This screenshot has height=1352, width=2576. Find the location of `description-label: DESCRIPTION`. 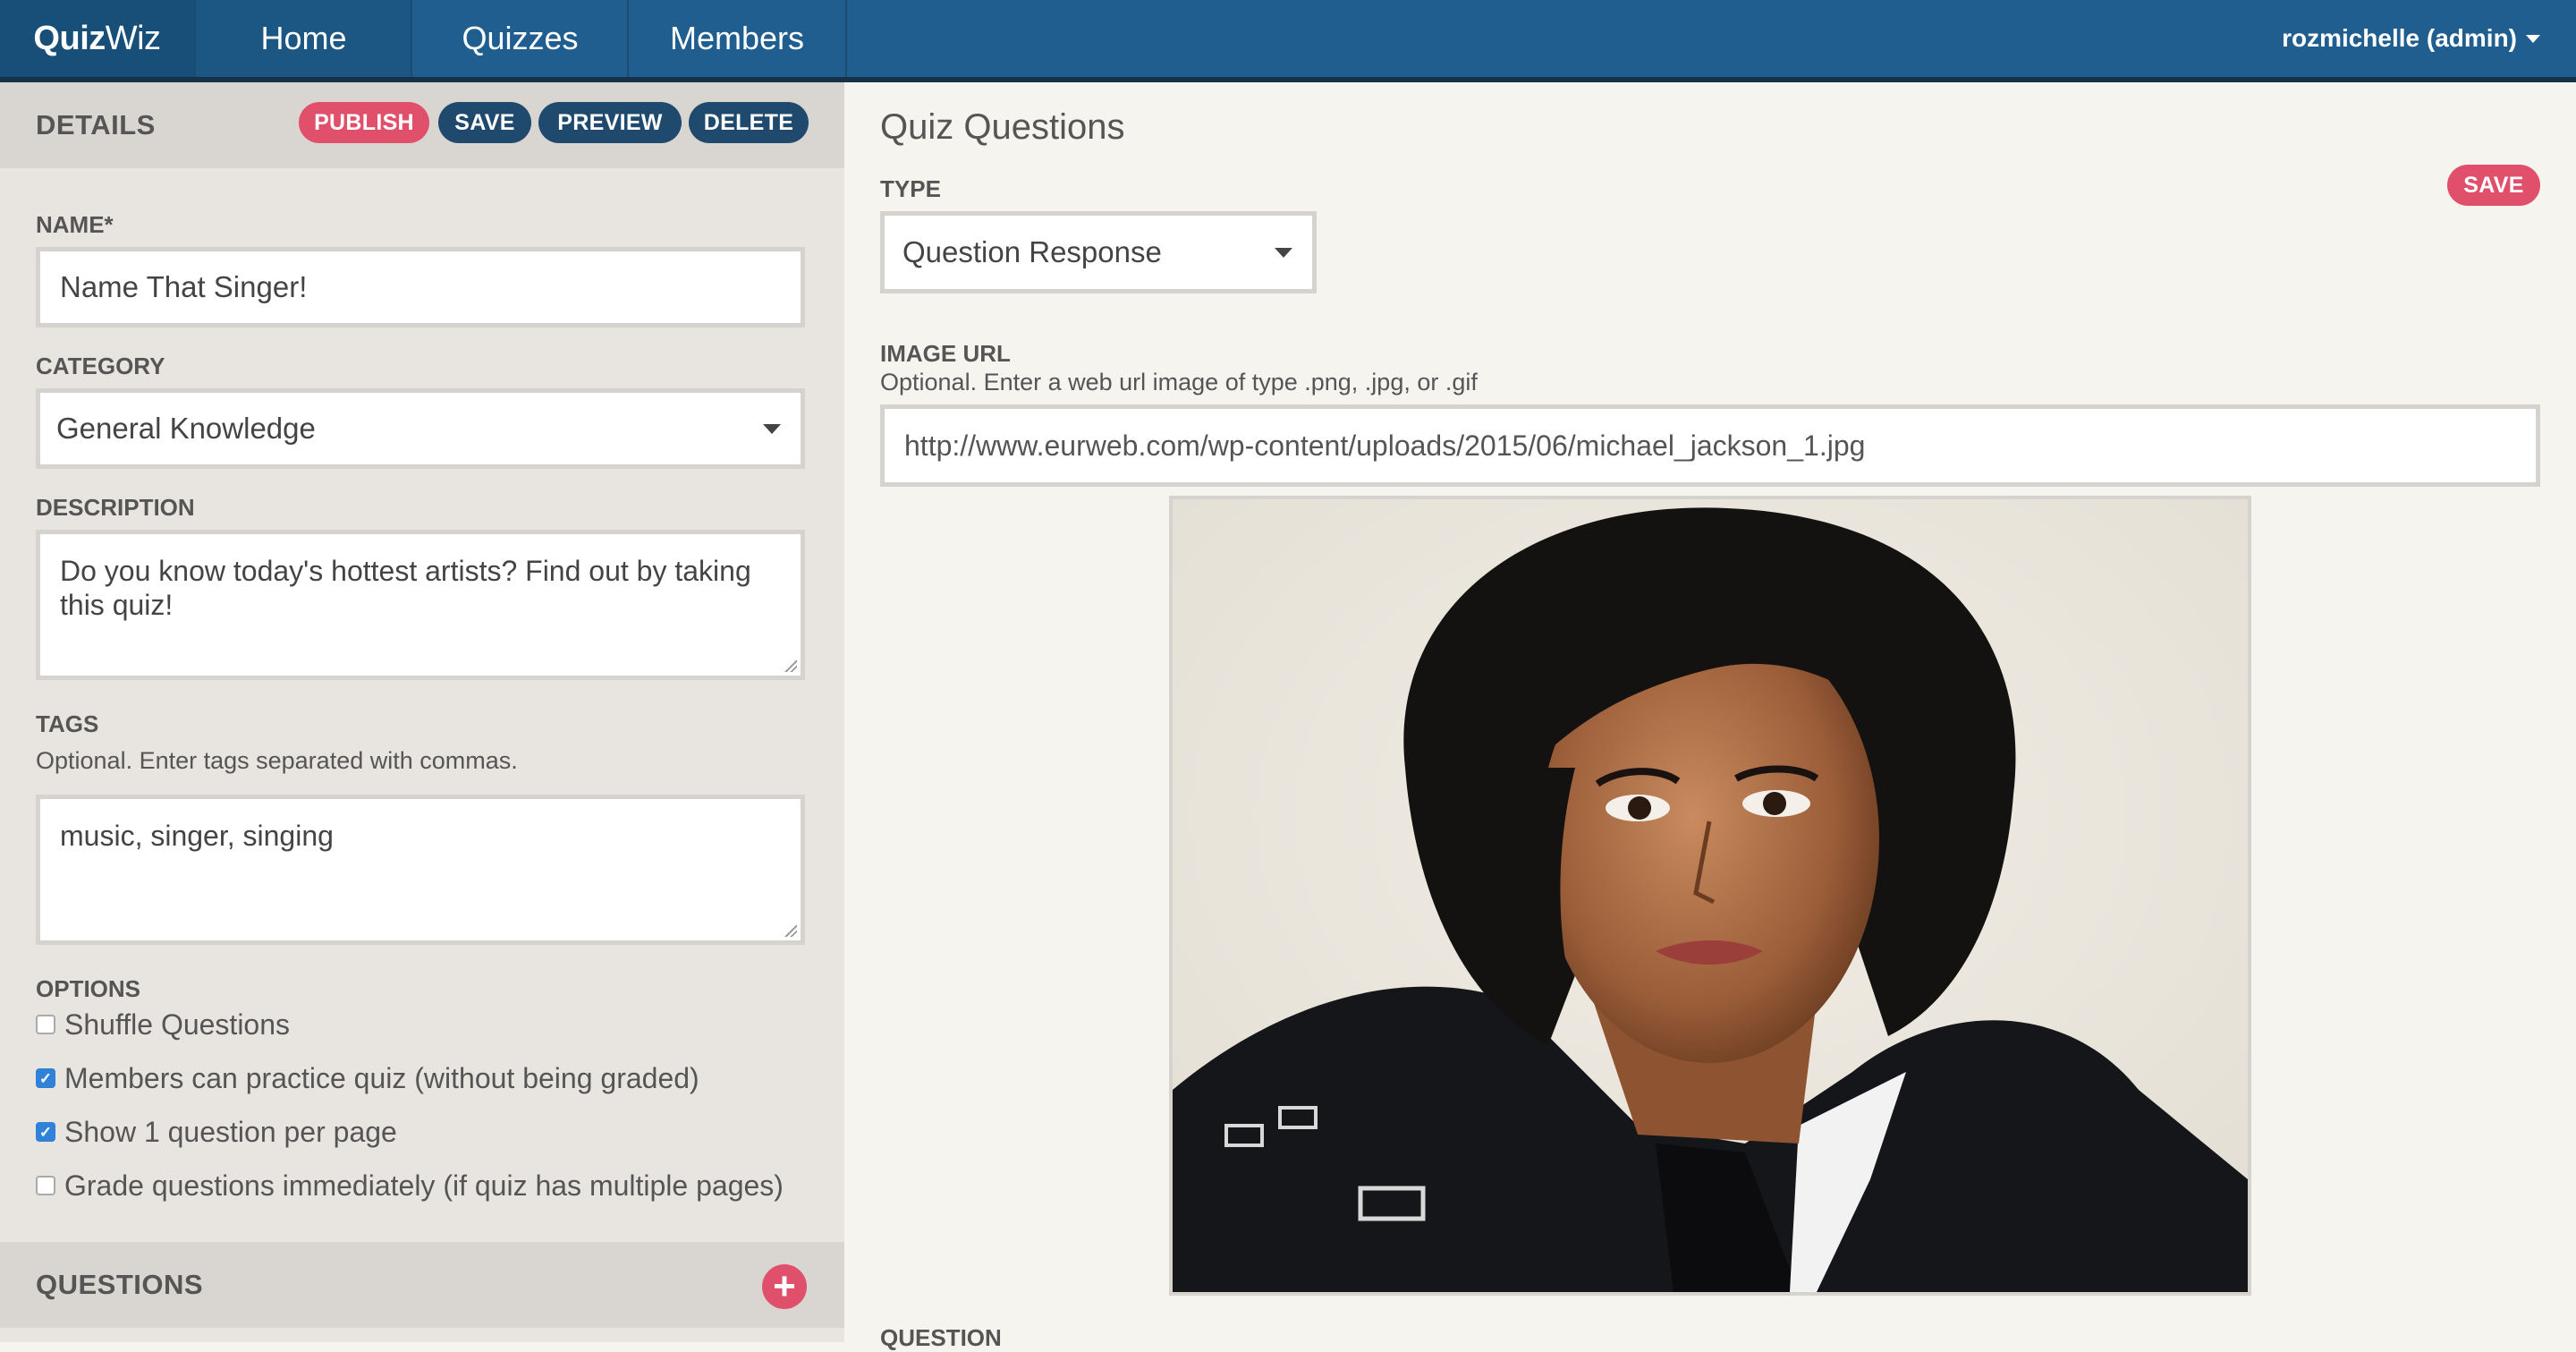

description-label: DESCRIPTION is located at coordinates (115, 507).